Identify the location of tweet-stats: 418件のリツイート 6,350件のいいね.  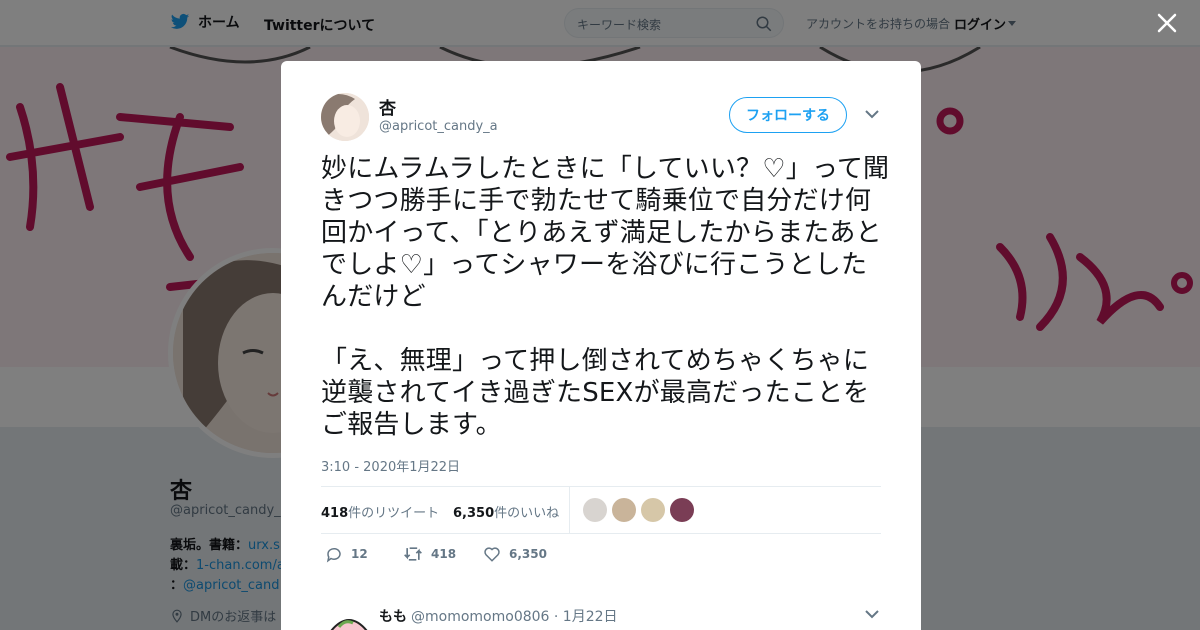
(601, 510).